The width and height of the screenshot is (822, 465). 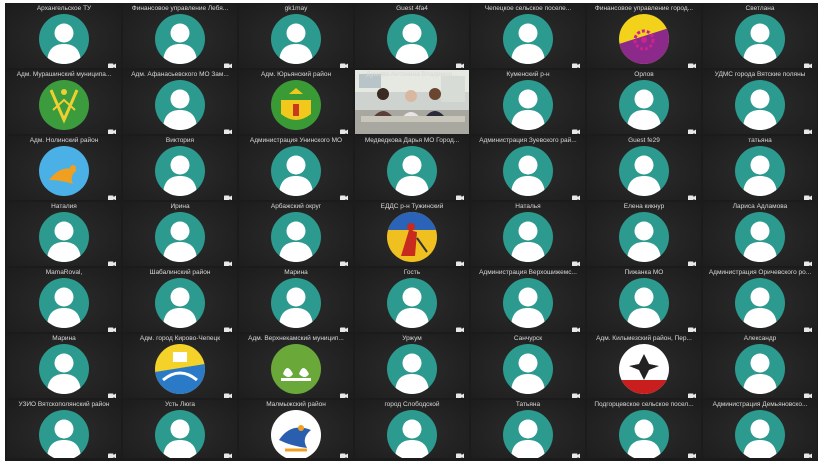 I want to click on participant-tile: Гость, so click(x=412, y=300).